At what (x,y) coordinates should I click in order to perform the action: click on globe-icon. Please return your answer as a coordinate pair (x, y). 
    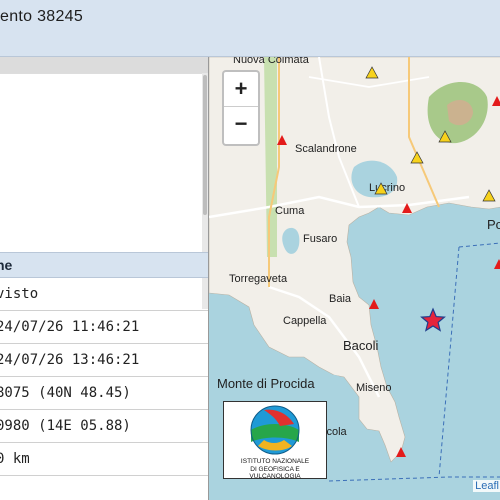
    Looking at the image, I should click on (275, 430).